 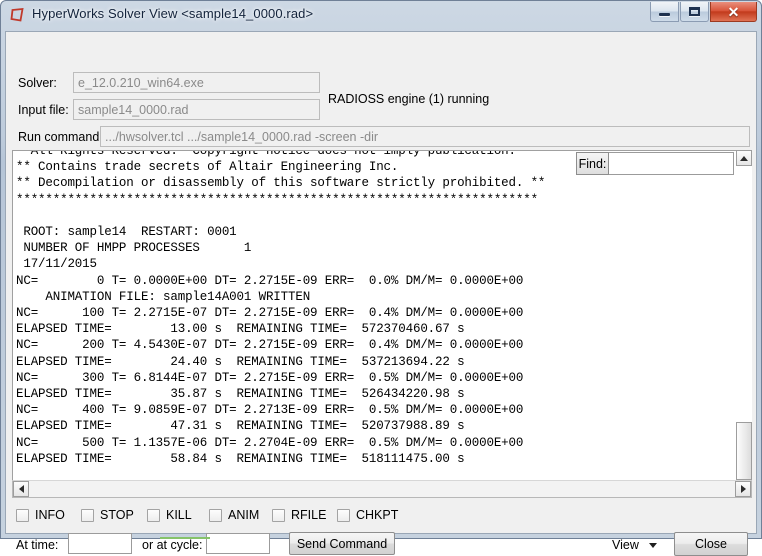 I want to click on checkbox-chkpt: CHKPT, so click(x=367, y=515).